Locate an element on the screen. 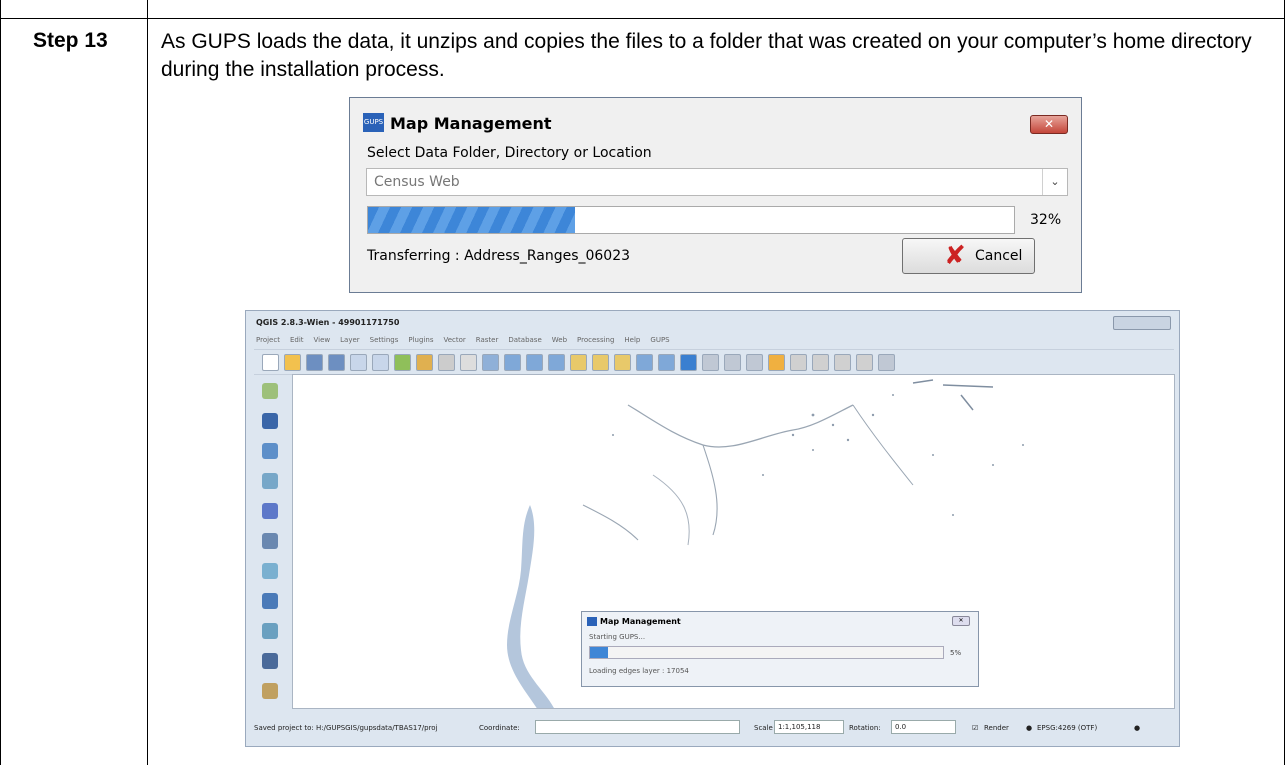 This screenshot has height=765, width=1285. coordinate-input is located at coordinates (637, 727).